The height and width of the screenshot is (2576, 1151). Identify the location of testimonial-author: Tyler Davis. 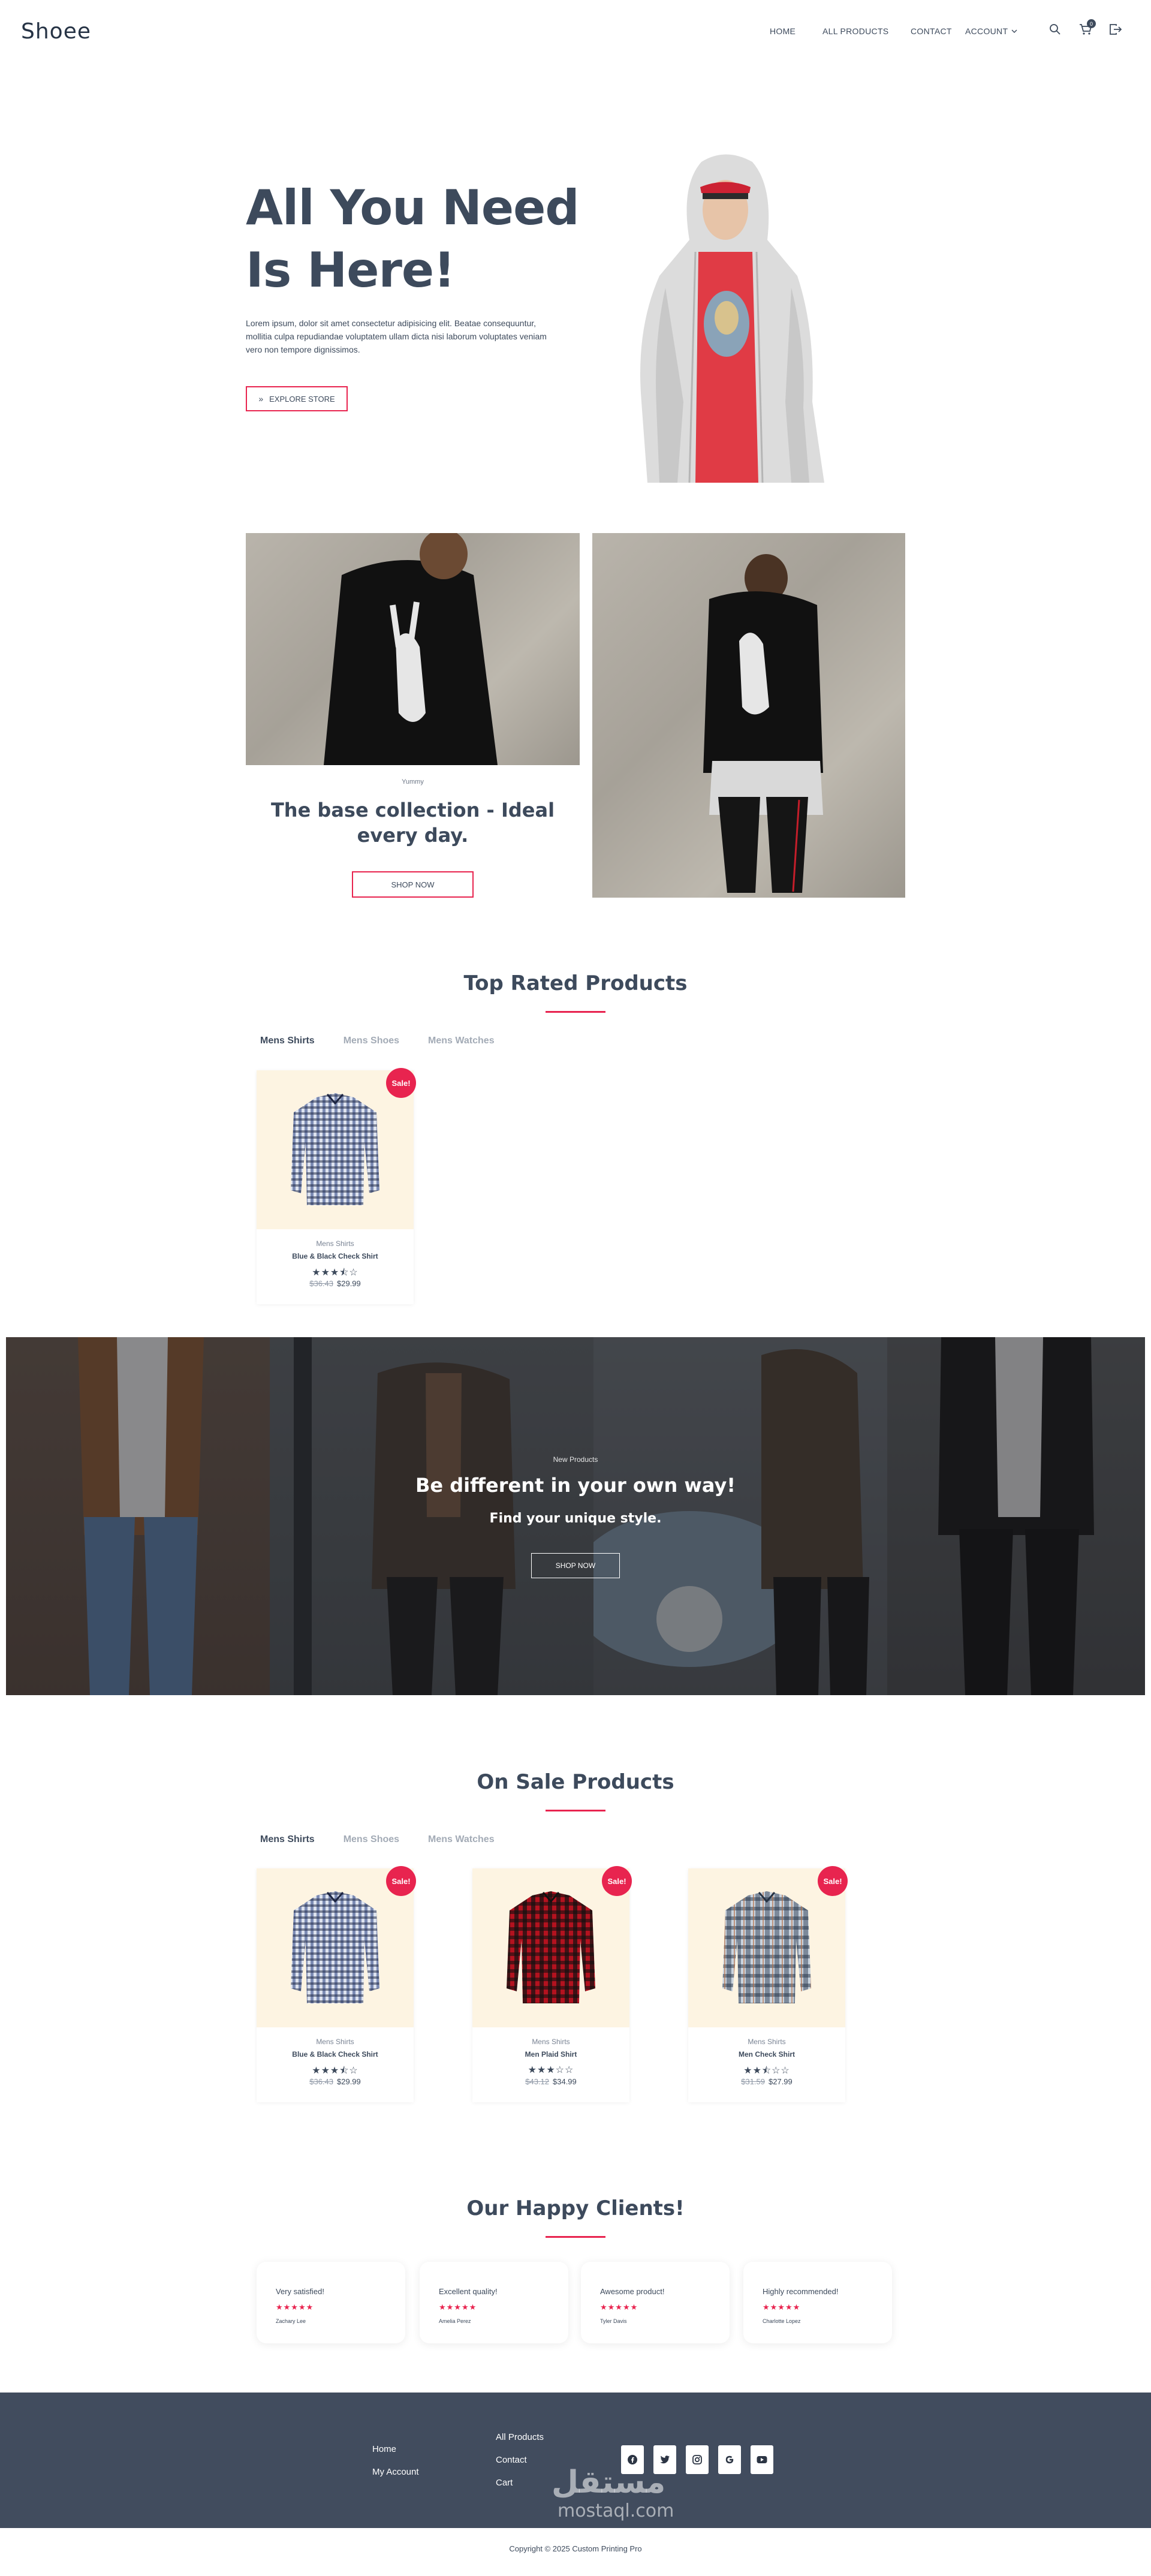
(613, 2321).